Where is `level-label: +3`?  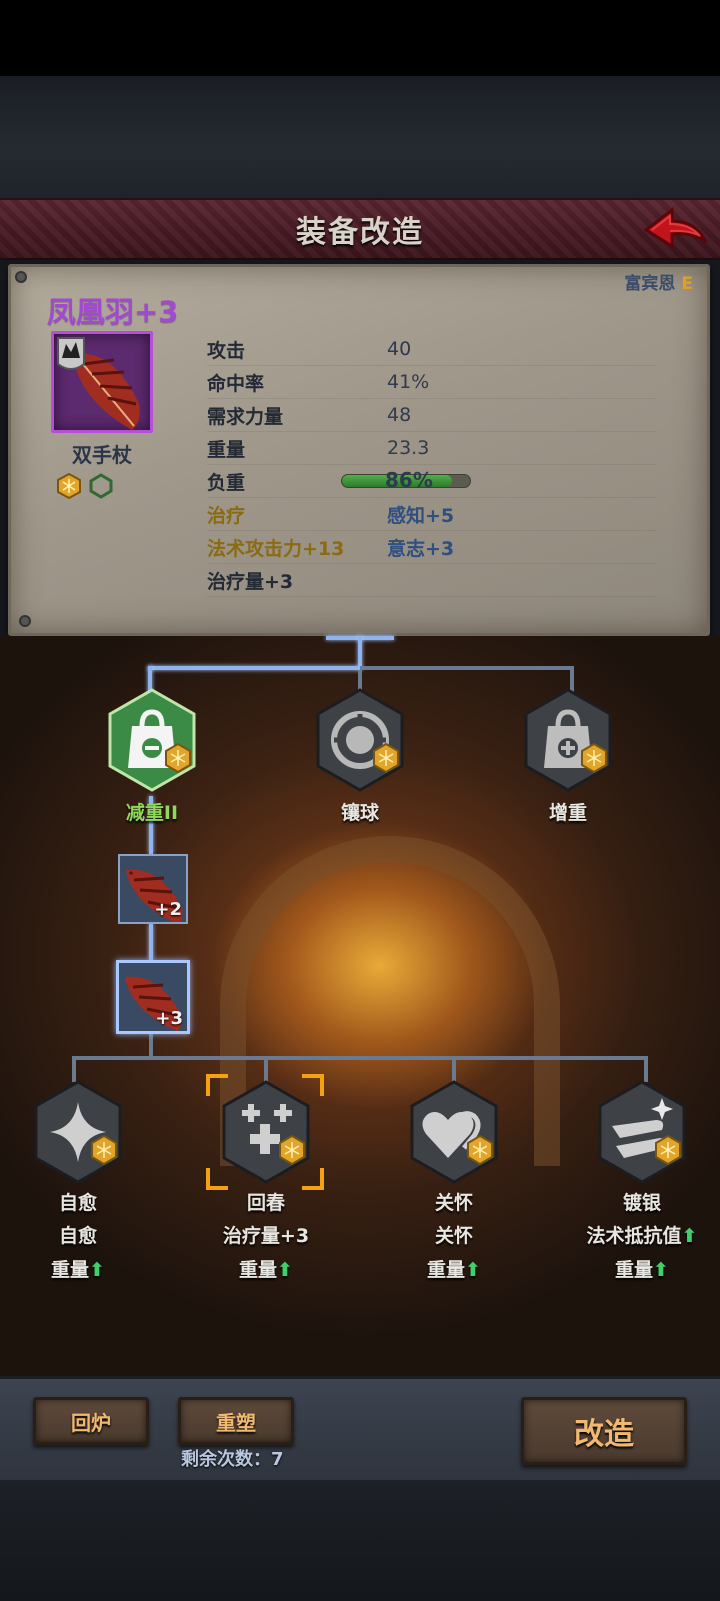
level-label: +3 is located at coordinates (169, 1018).